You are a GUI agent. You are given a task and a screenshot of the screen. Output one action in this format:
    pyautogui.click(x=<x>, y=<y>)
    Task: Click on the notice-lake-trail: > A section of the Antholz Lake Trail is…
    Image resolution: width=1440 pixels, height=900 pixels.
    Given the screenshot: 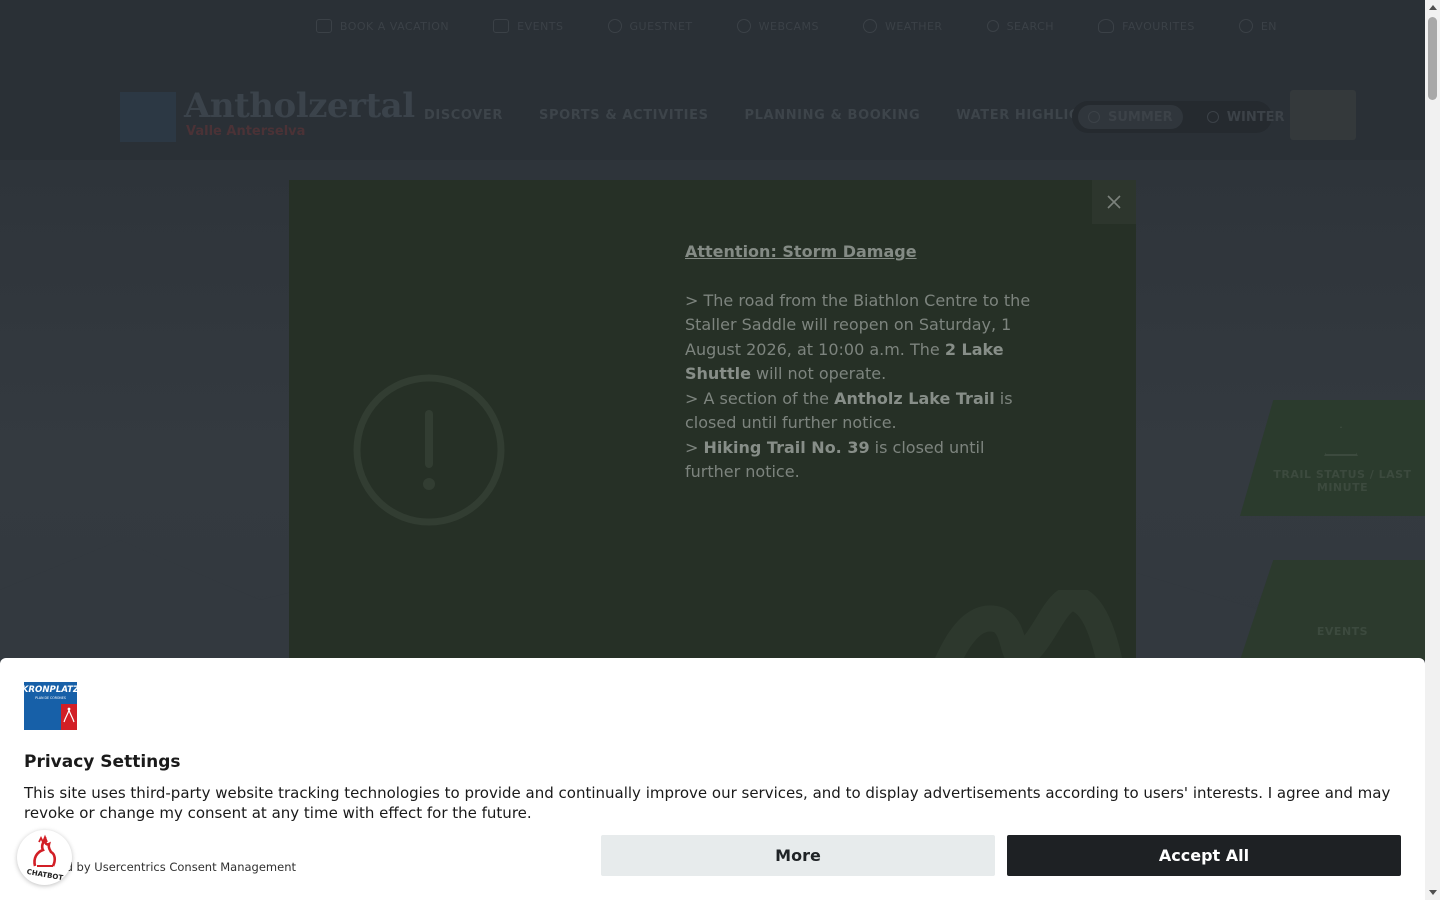 What is the action you would take?
    pyautogui.click(x=849, y=410)
    